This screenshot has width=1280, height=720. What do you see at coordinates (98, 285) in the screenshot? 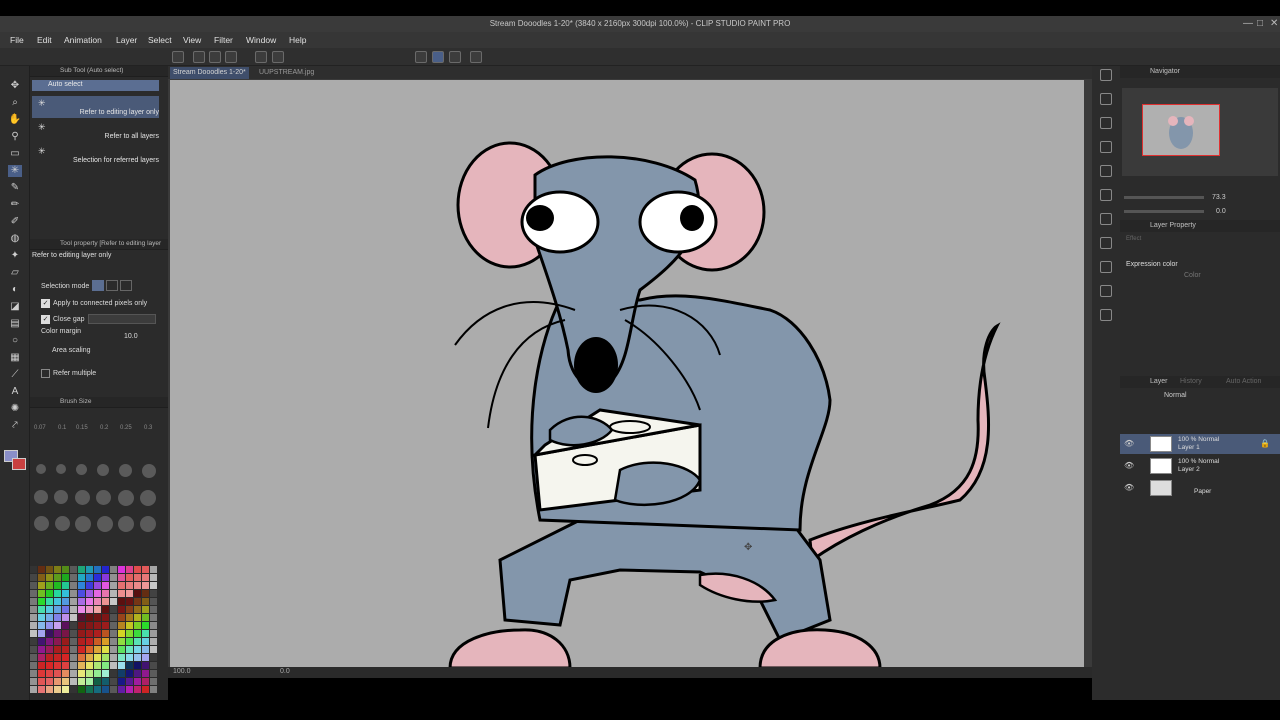
I see `selection-mode-new-button` at bounding box center [98, 285].